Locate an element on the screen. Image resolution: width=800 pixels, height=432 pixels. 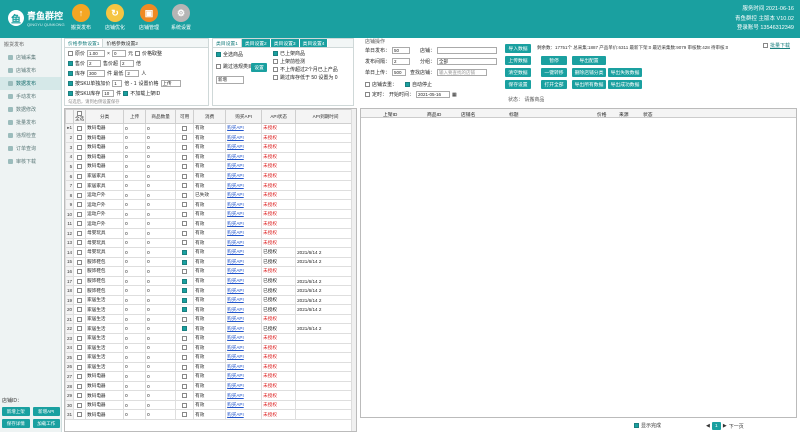
table-row: ▸1 数码电器 0 0 有效 购买API 未授权 is located at coordinates (210, 128).